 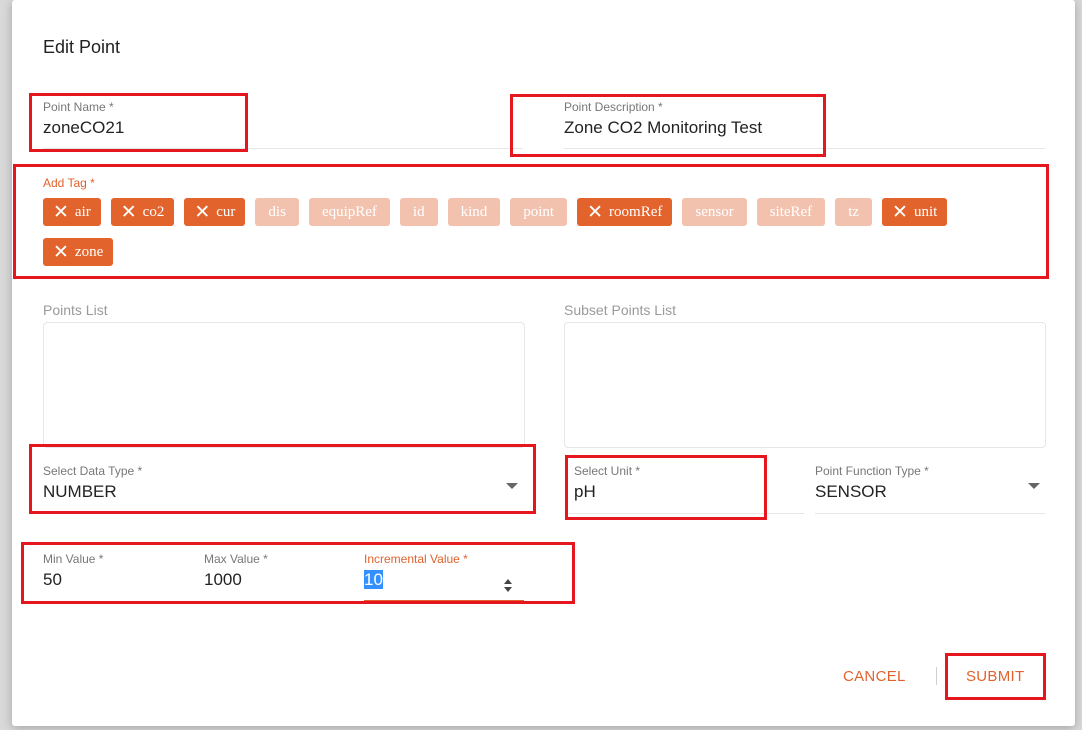 I want to click on tag-chip-label: kind, so click(x=474, y=211).